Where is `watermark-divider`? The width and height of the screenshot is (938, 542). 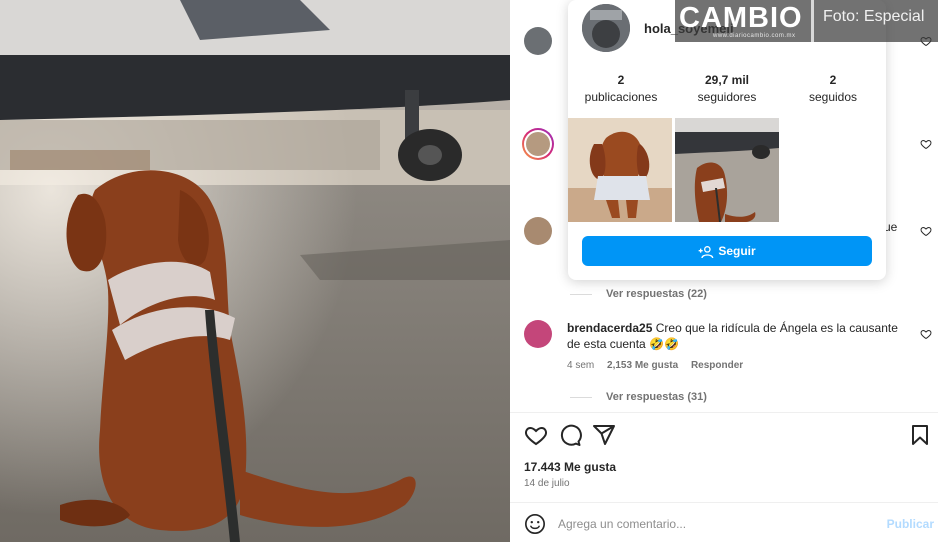
watermark-divider is located at coordinates (812, 21).